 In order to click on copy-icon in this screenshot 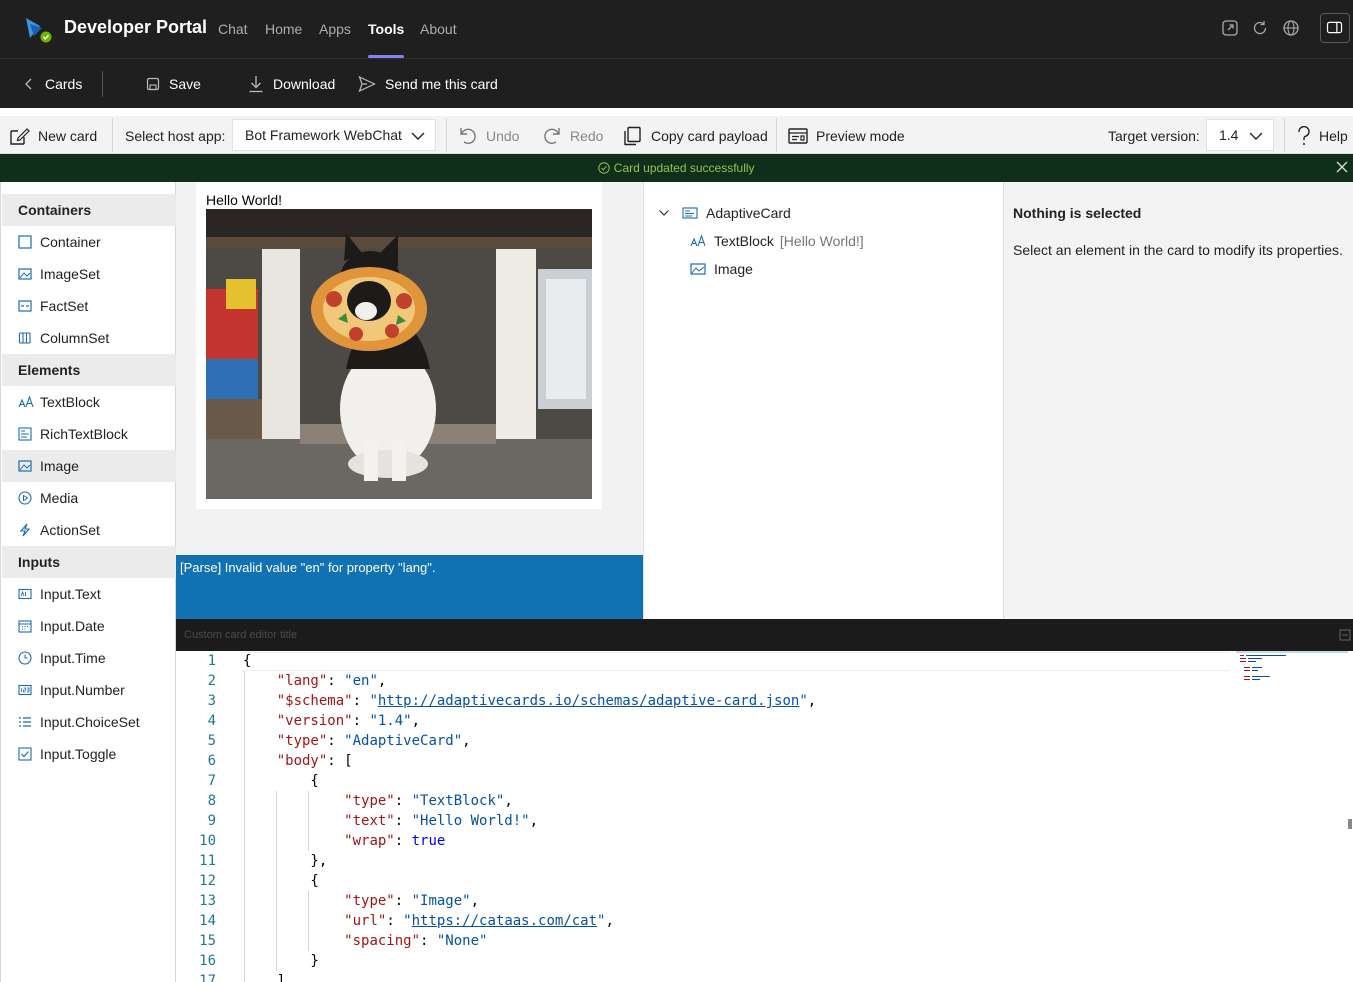, I will do `click(632, 136)`.